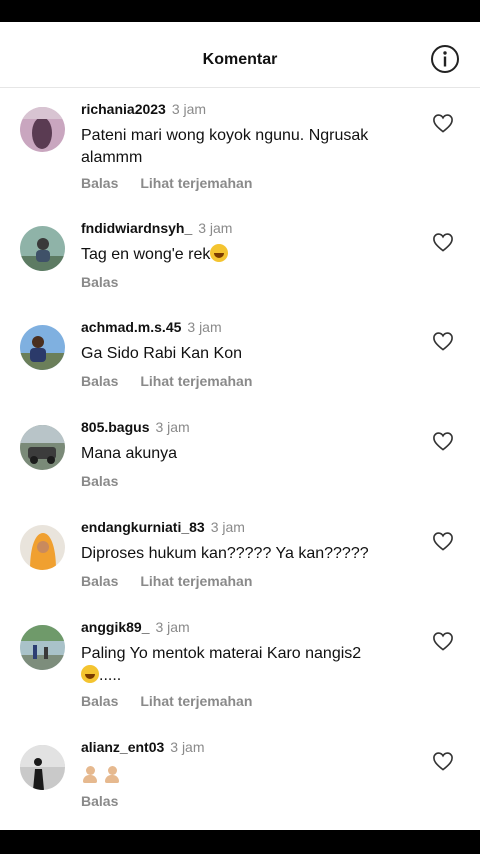 This screenshot has width=480, height=854. Describe the element at coordinates (123, 109) in the screenshot. I see `username: richania2023` at that location.